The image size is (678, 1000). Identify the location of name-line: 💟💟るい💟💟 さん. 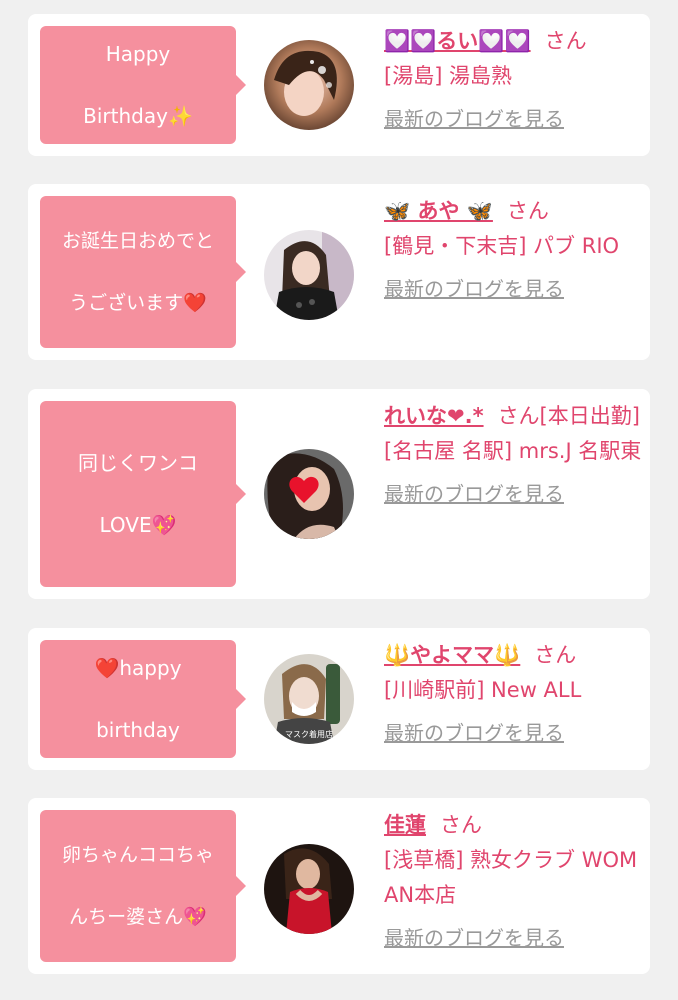
(513, 41).